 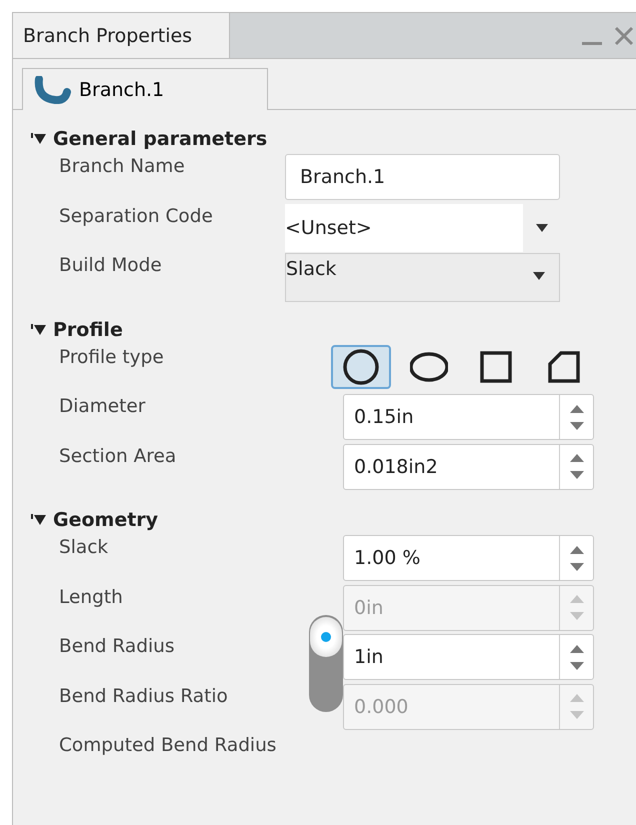 What do you see at coordinates (451, 466) in the screenshot?
I see `spin-field: 0.018in2` at bounding box center [451, 466].